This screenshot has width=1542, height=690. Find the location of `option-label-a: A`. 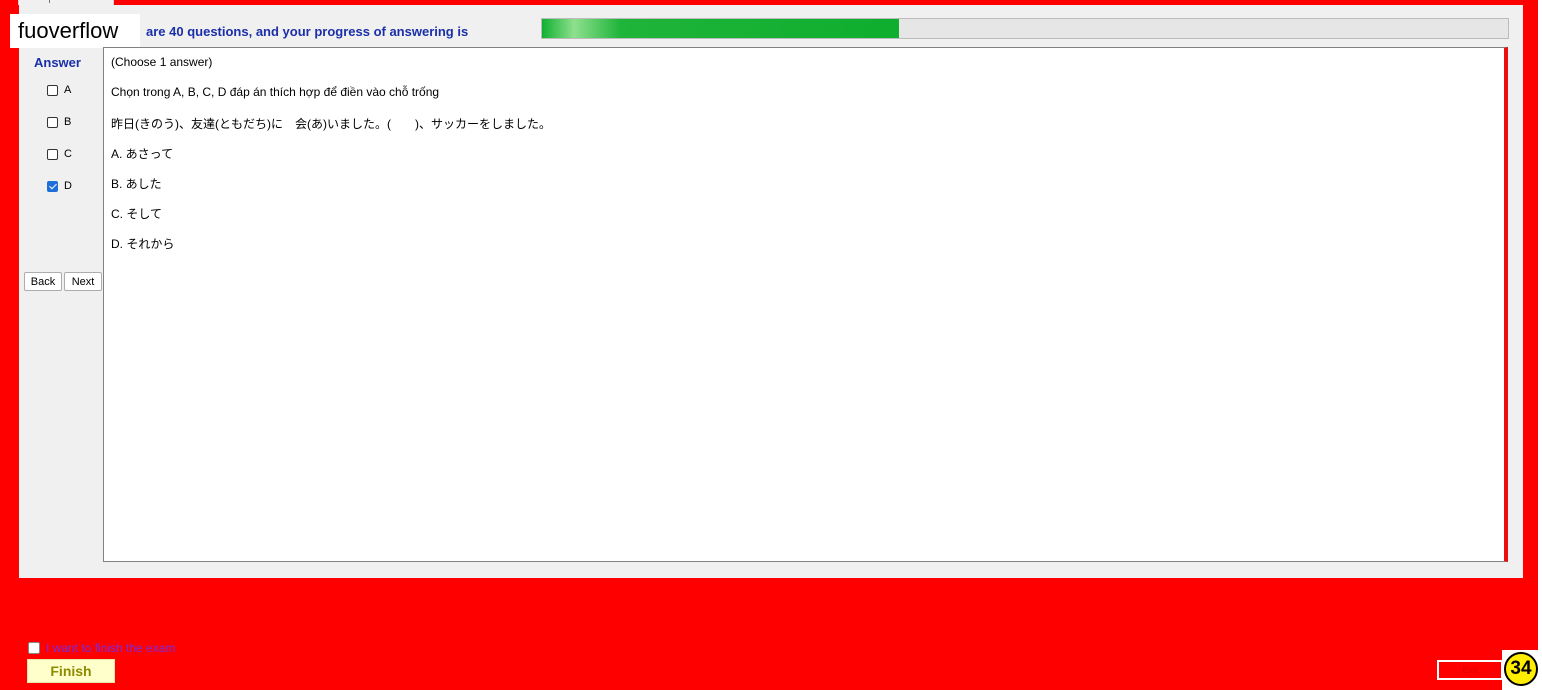

option-label-a: A is located at coordinates (68, 90).